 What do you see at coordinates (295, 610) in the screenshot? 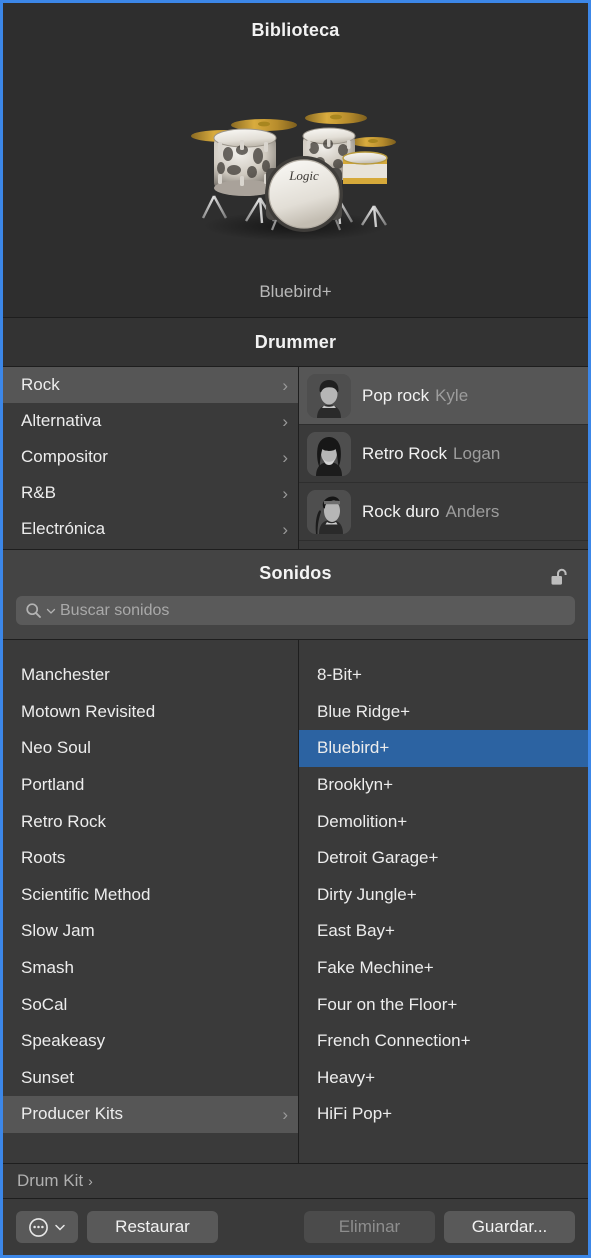
I see `search-input: Buscar sonidos` at bounding box center [295, 610].